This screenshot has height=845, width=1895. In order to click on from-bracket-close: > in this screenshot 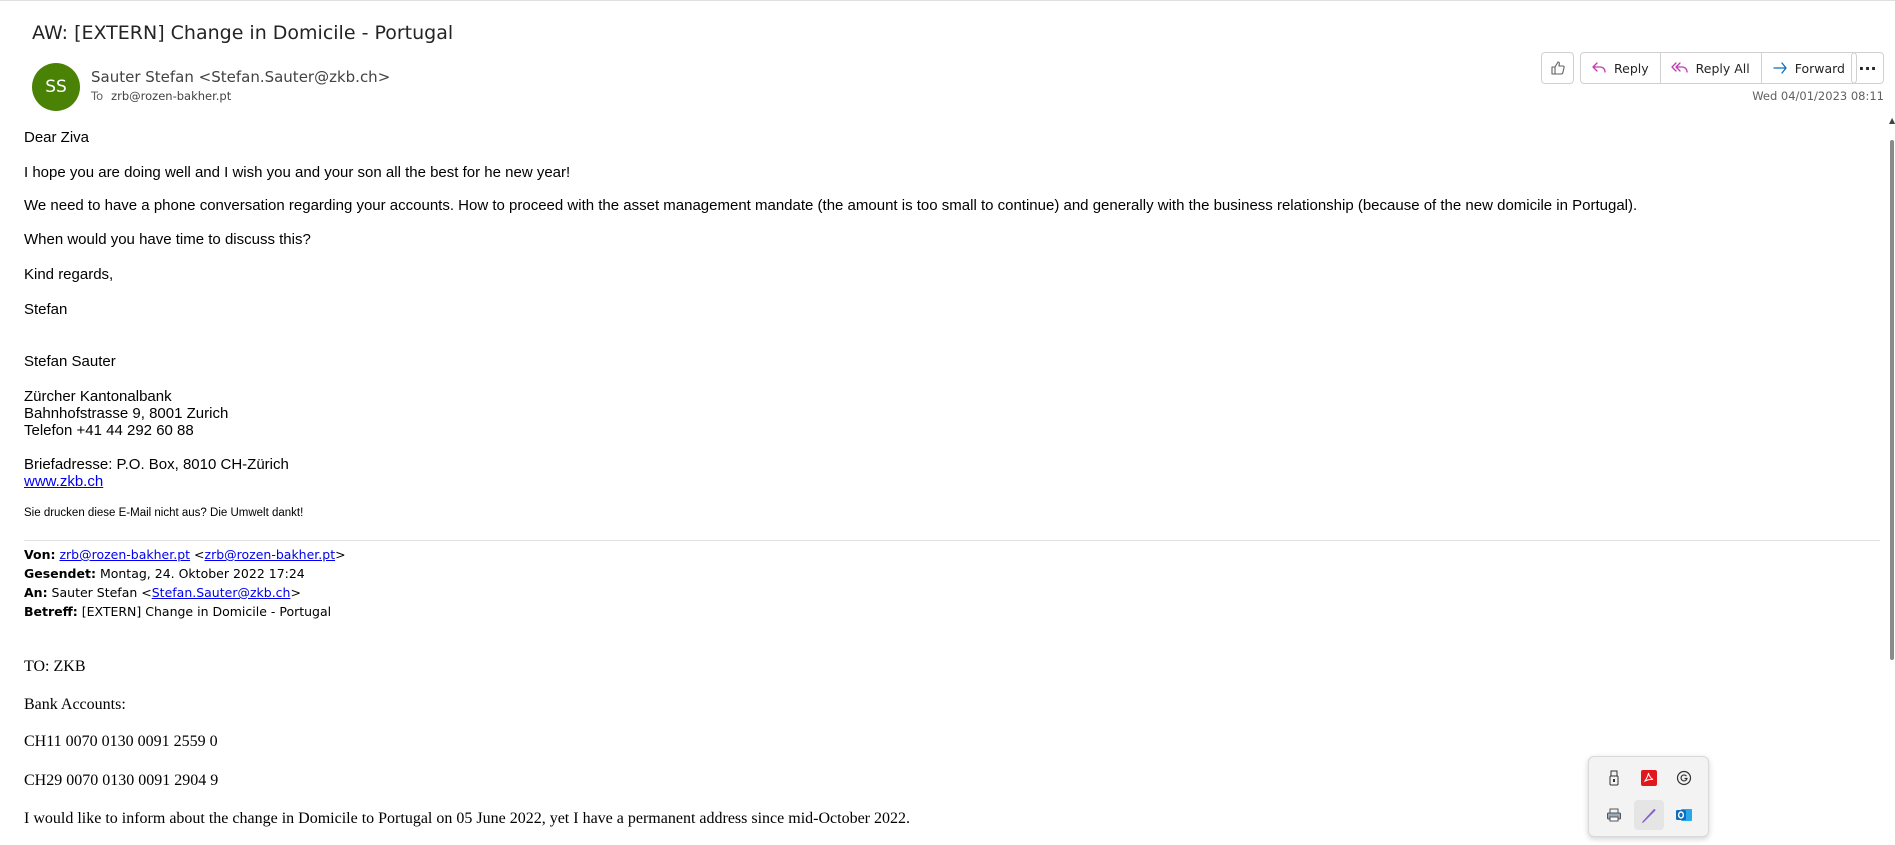, I will do `click(340, 554)`.